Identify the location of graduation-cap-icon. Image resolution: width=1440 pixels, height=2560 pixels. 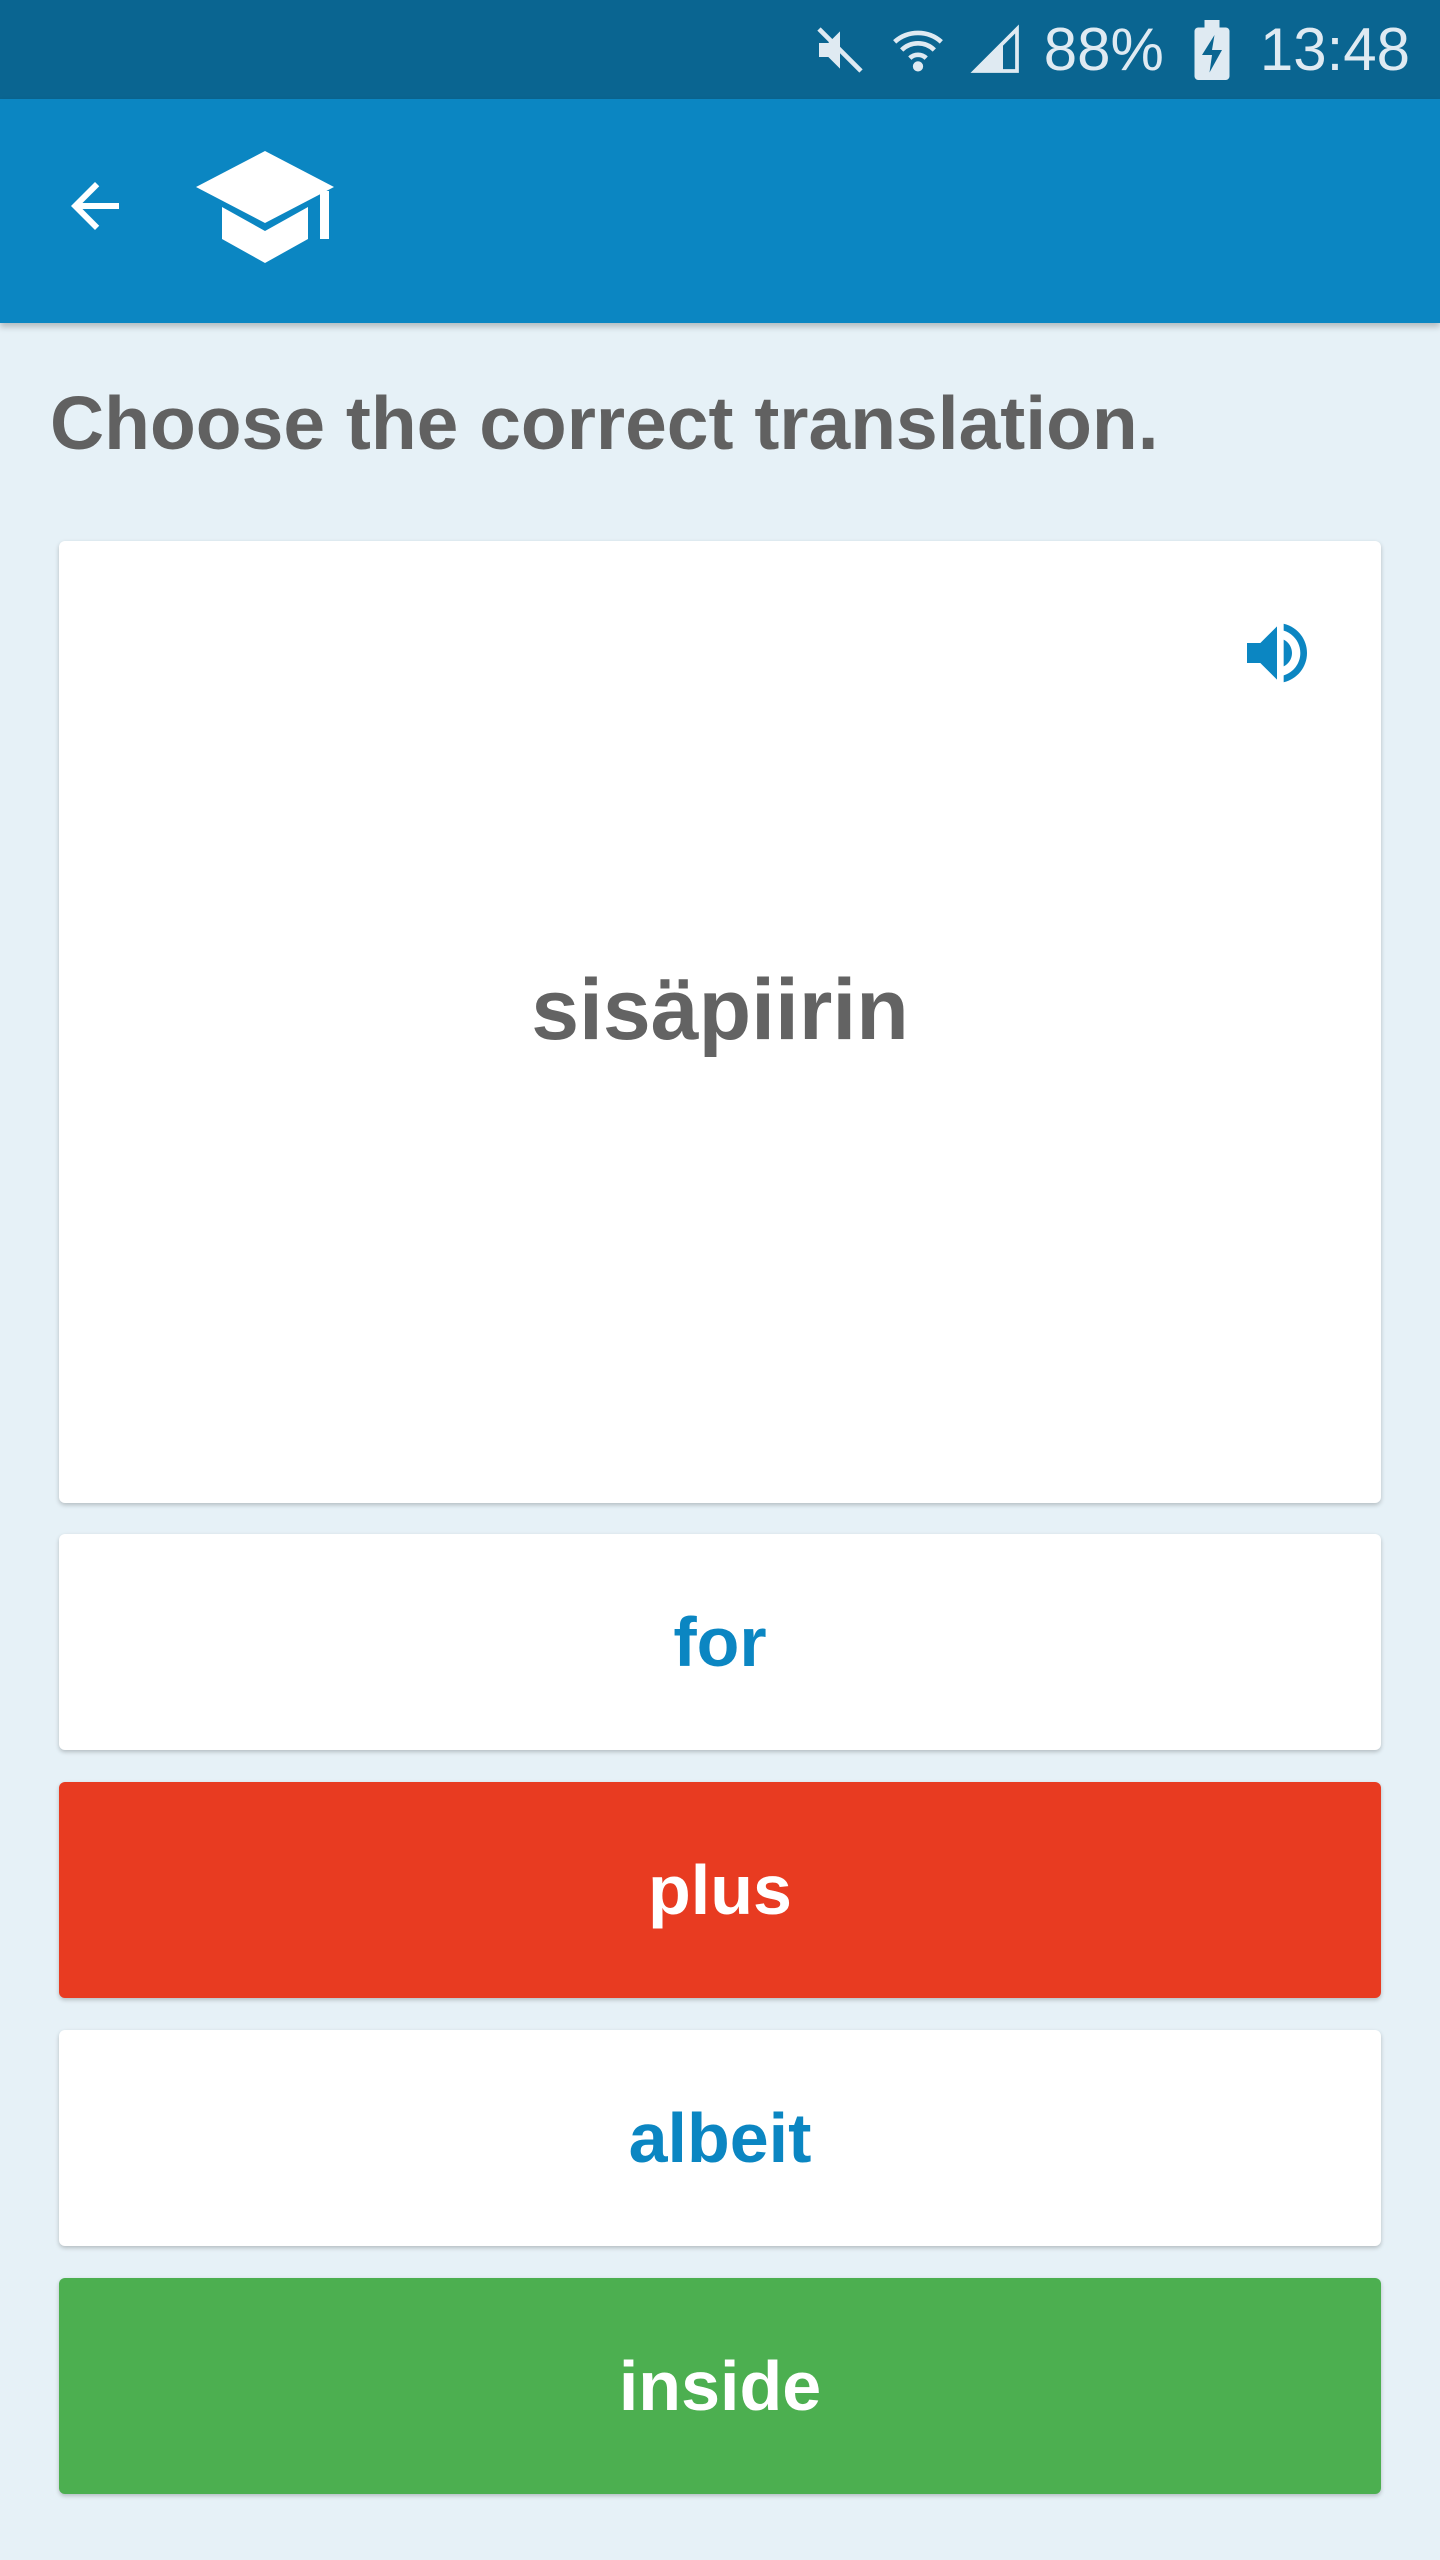
(265, 208).